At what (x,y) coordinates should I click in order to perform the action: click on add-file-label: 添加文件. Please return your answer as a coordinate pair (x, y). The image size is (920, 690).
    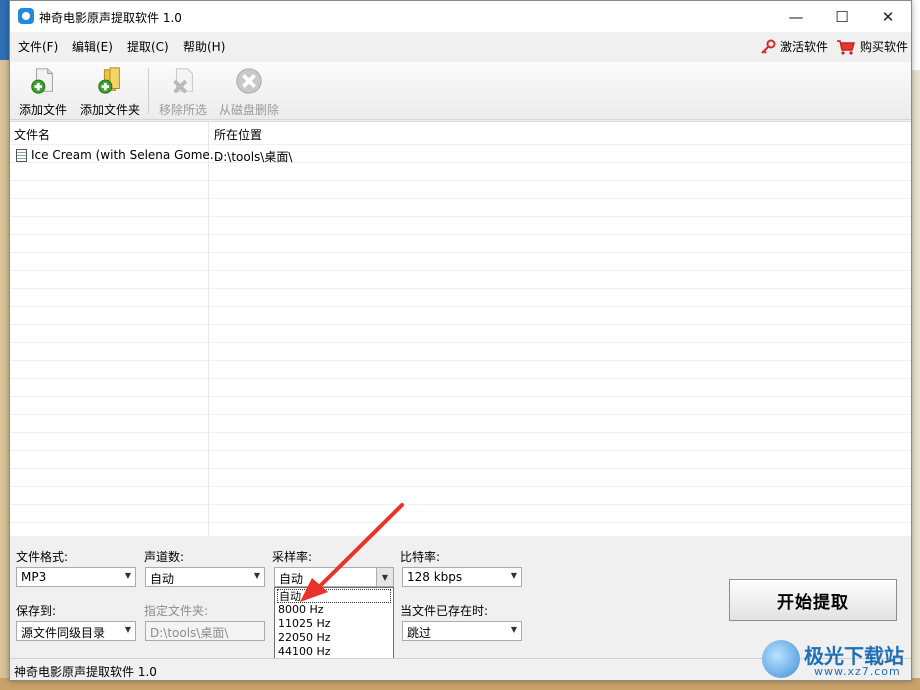
    Looking at the image, I should click on (42, 110).